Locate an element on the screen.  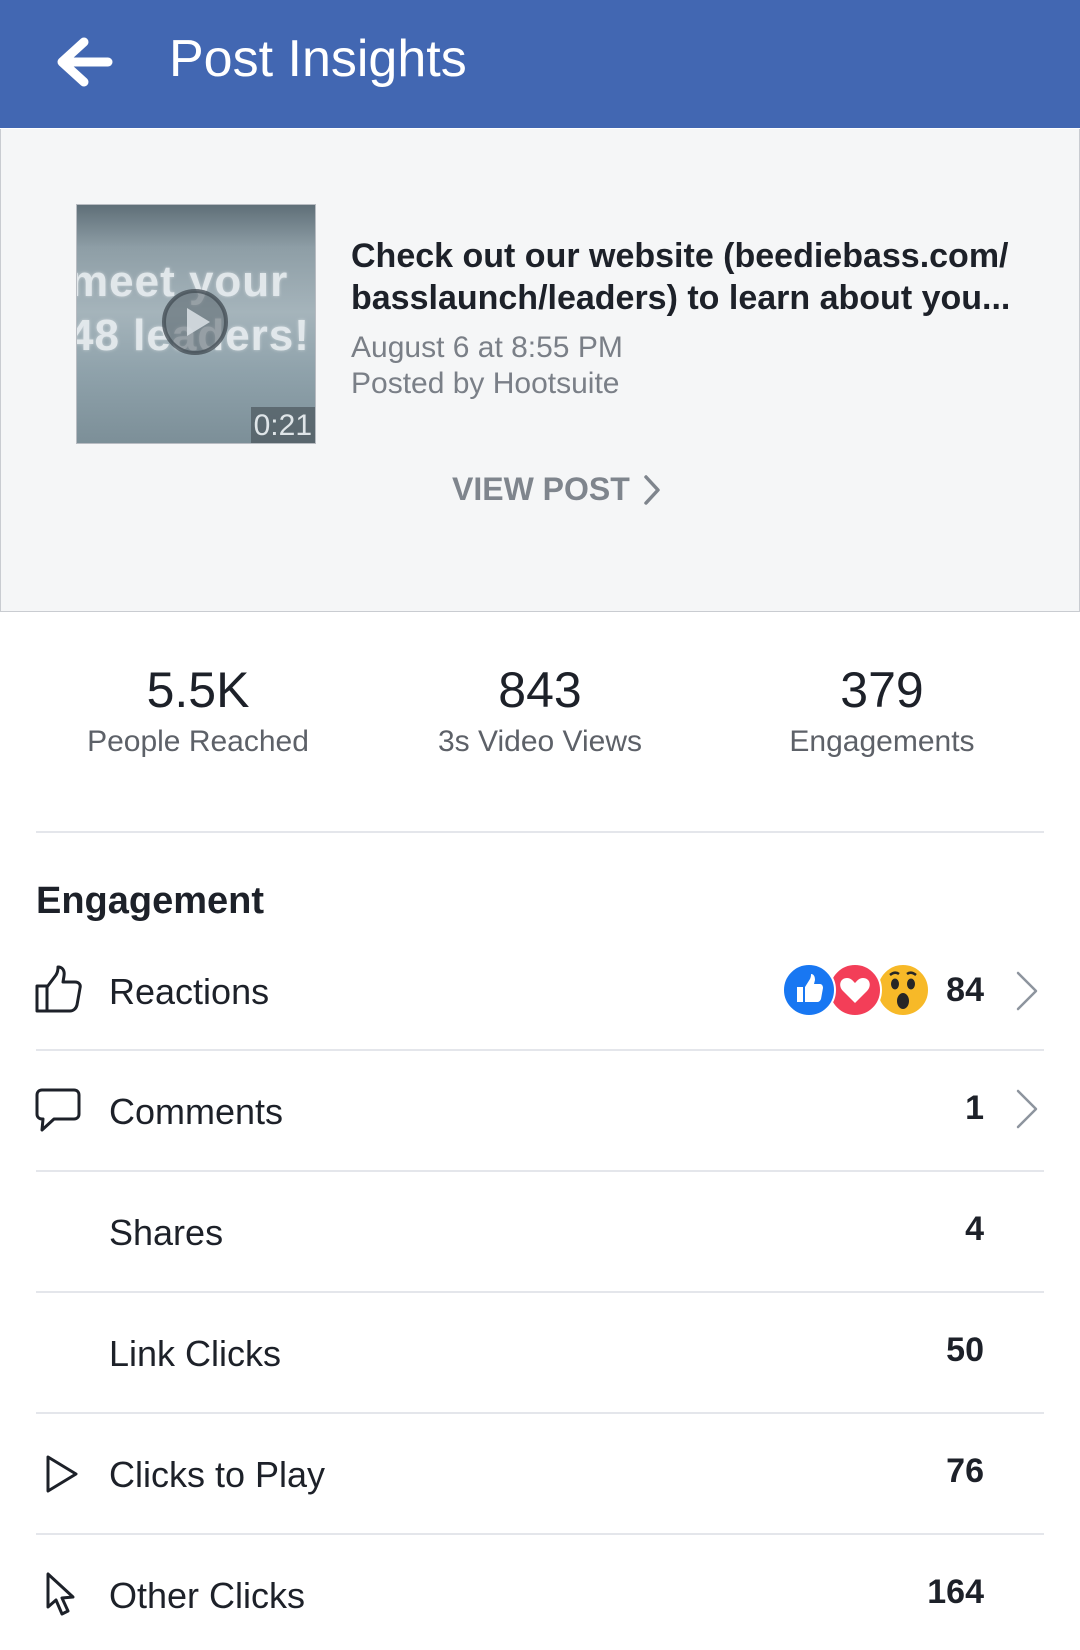
reactions-row: Reactions 84 is located at coordinates (540, 991).